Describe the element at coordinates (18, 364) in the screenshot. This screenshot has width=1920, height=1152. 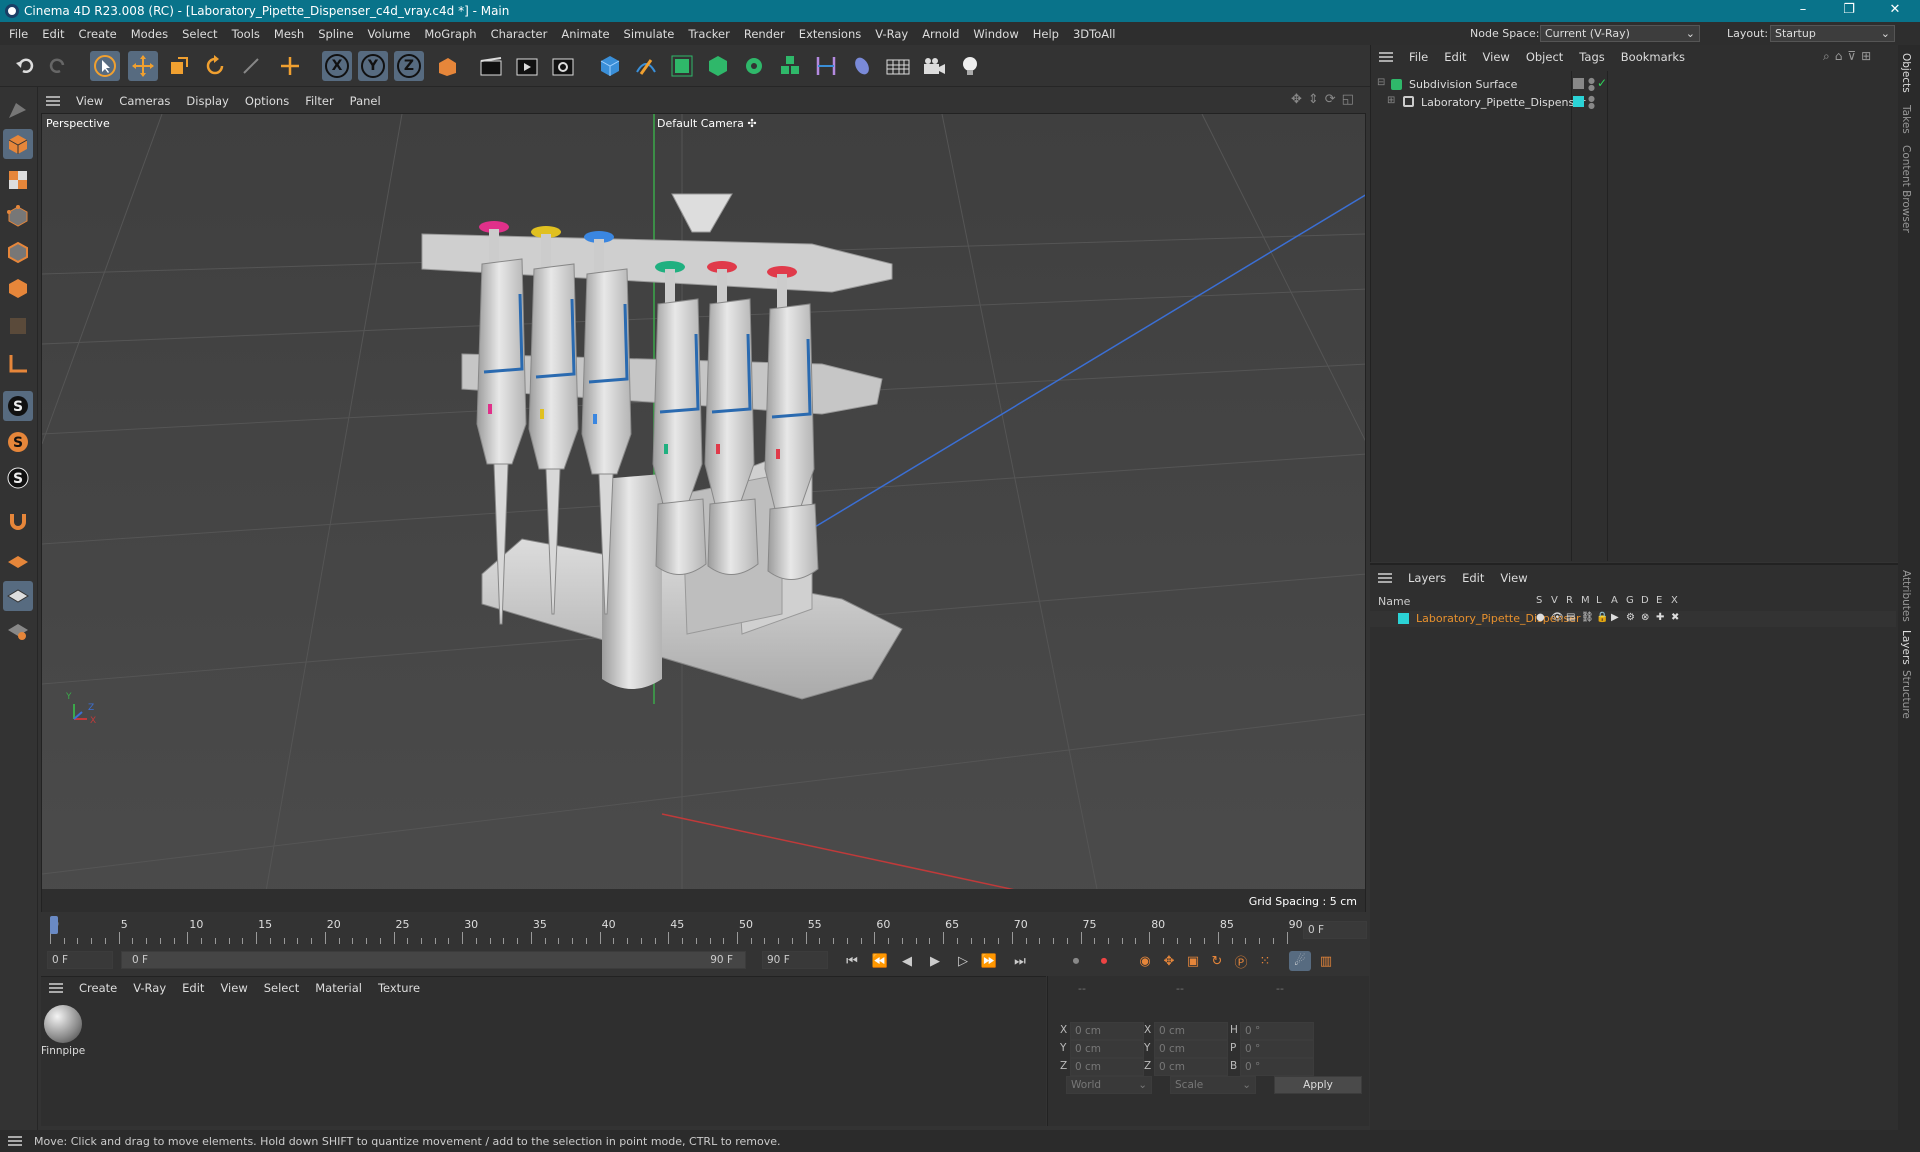
I see `workplane-button` at that location.